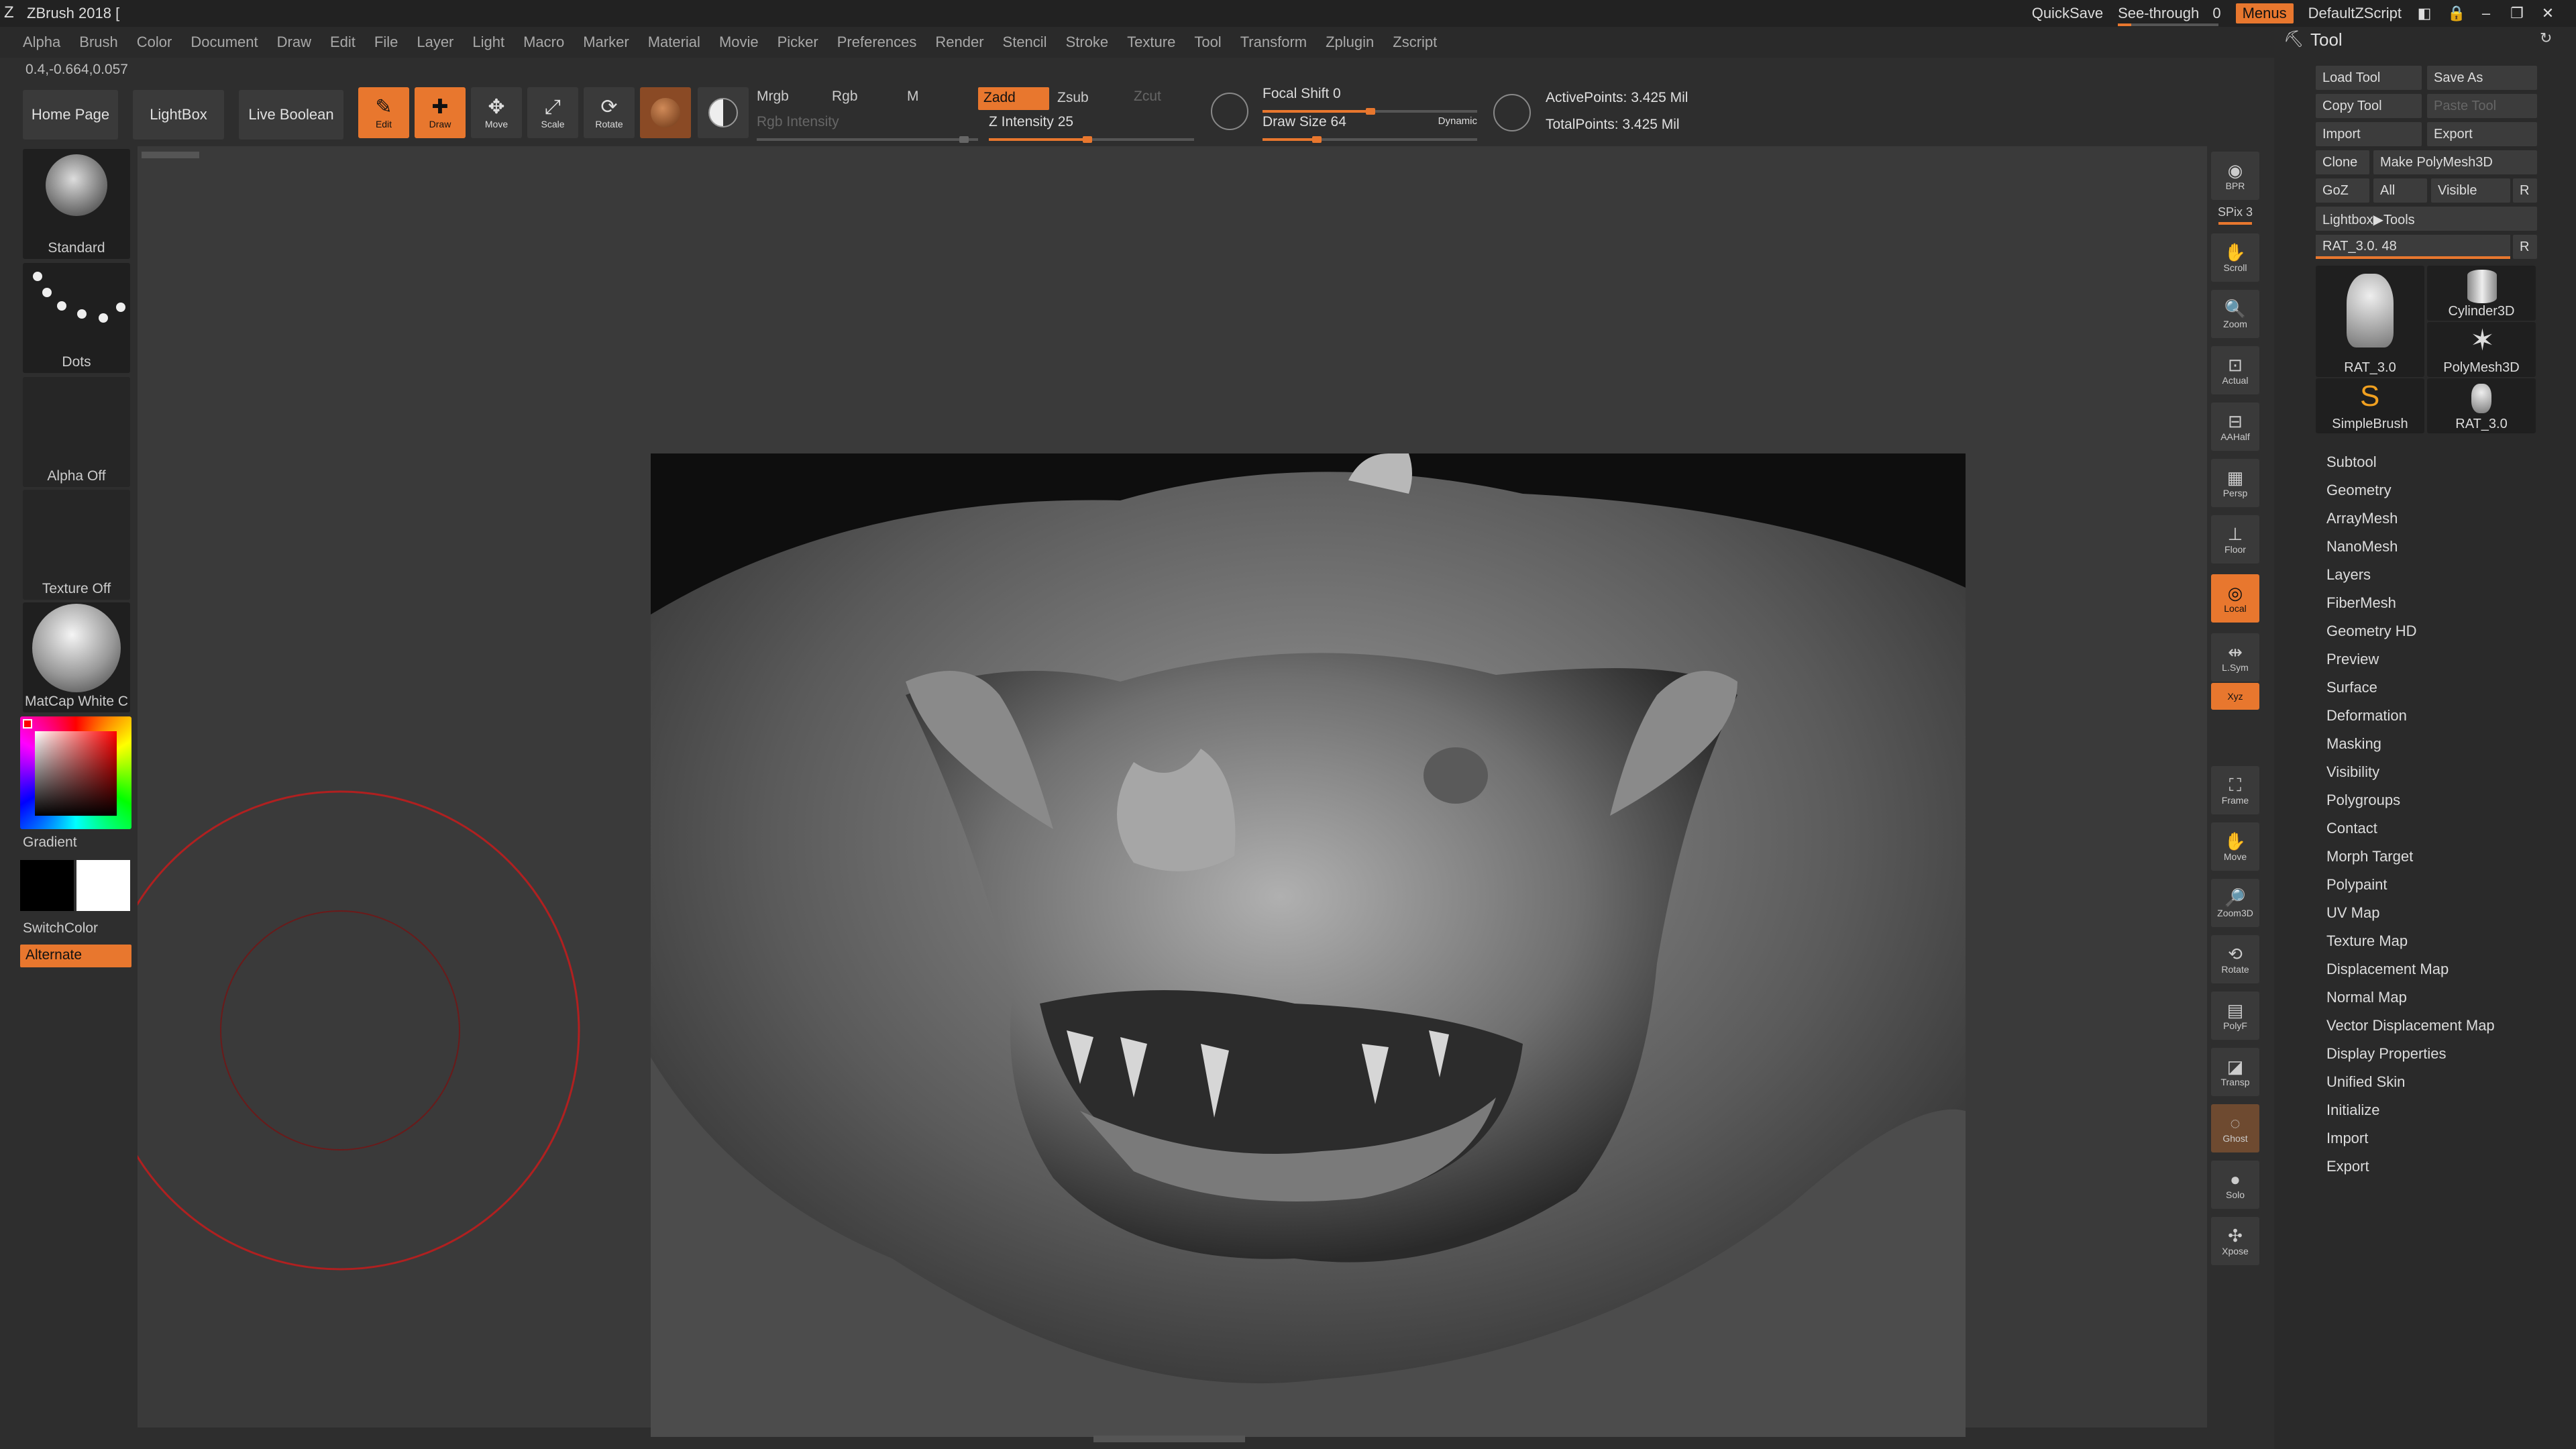  I want to click on move-button: ✥ Move, so click(496, 112).